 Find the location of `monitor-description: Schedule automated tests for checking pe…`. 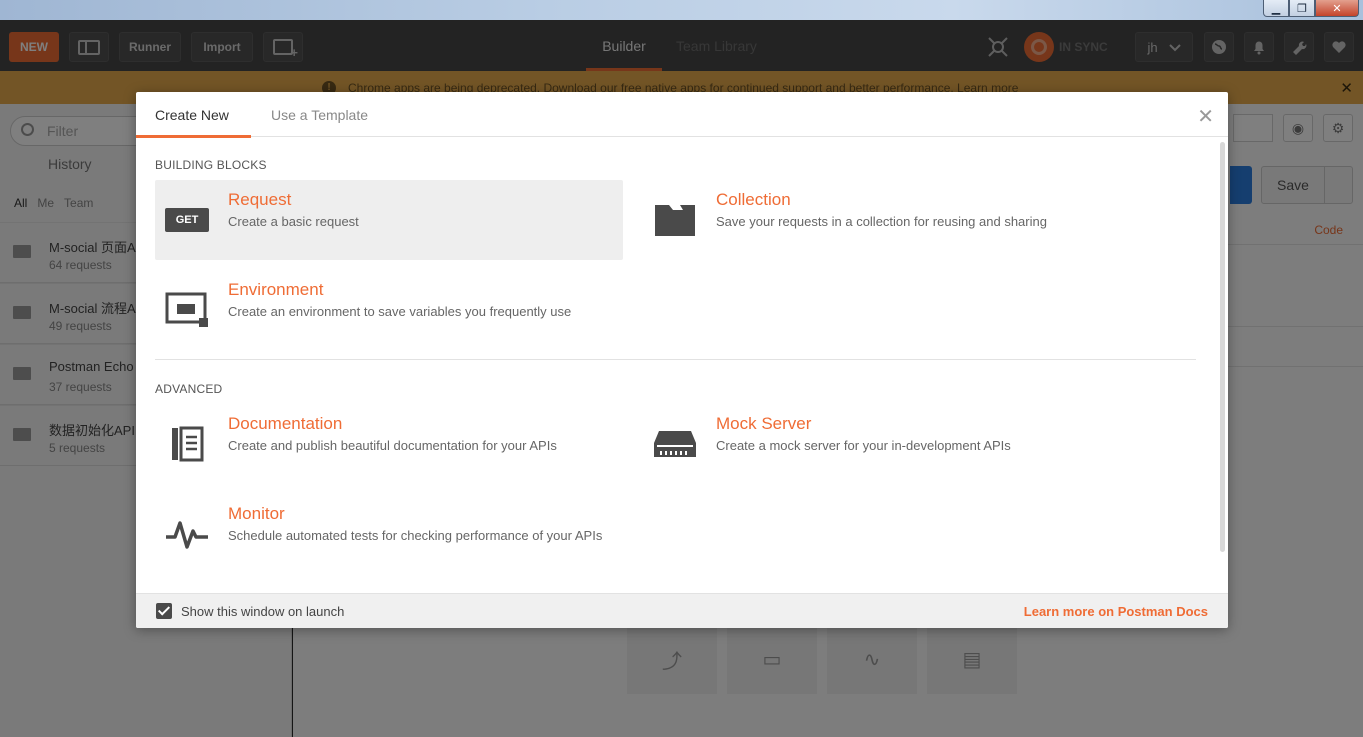

monitor-description: Schedule automated tests for checking pe… is located at coordinates (415, 535).